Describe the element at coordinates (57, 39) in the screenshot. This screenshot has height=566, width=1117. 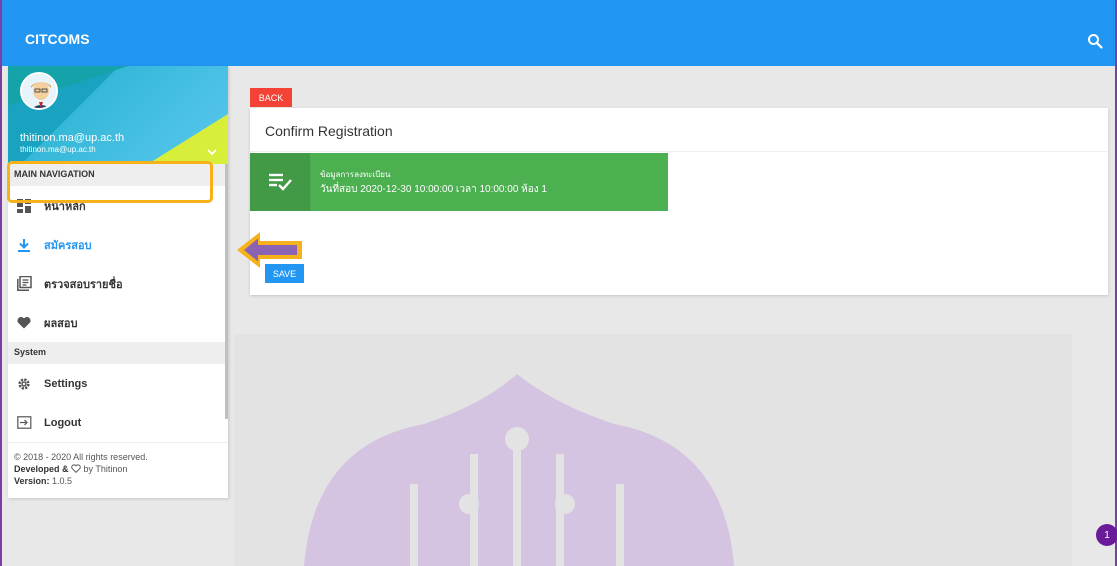
I see `app-title: CITCOMS` at that location.